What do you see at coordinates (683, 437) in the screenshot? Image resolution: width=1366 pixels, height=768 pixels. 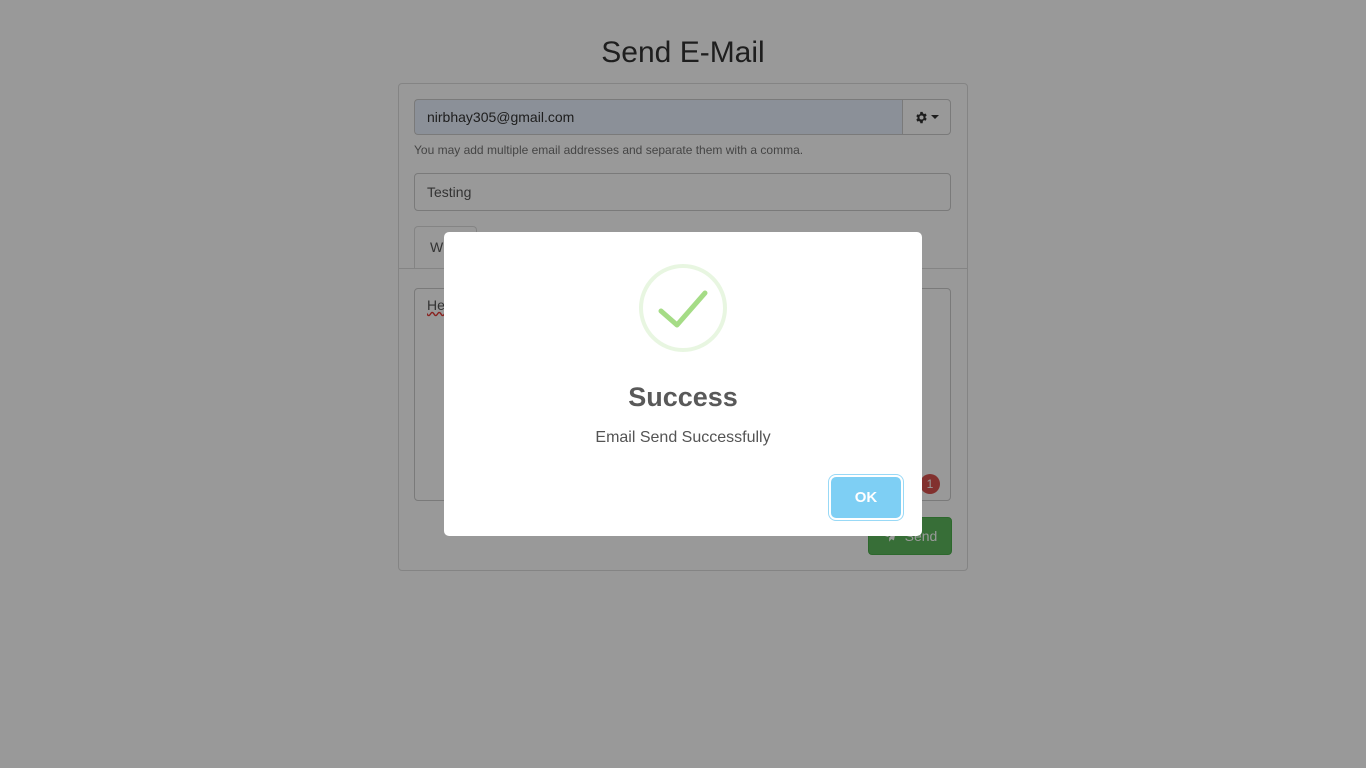 I see `dialog-message: Email Send Successfully` at bounding box center [683, 437].